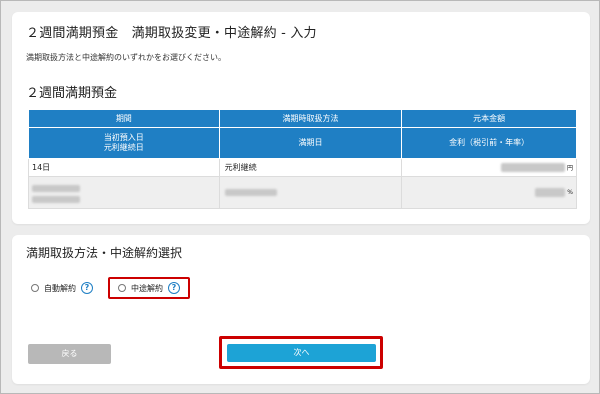  I want to click on cell-maturity-date, so click(310, 192).